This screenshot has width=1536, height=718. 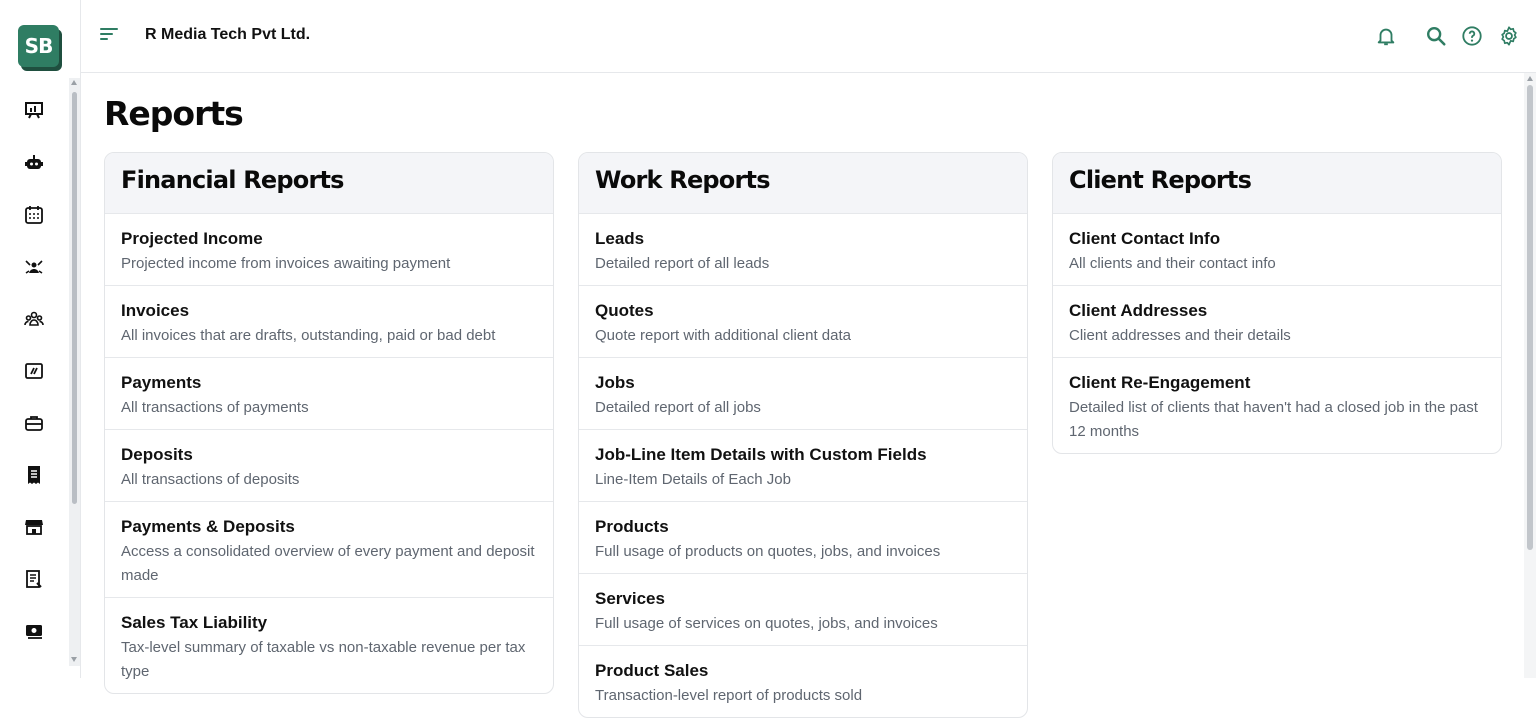 What do you see at coordinates (1509, 36) in the screenshot?
I see `gear-icon` at bounding box center [1509, 36].